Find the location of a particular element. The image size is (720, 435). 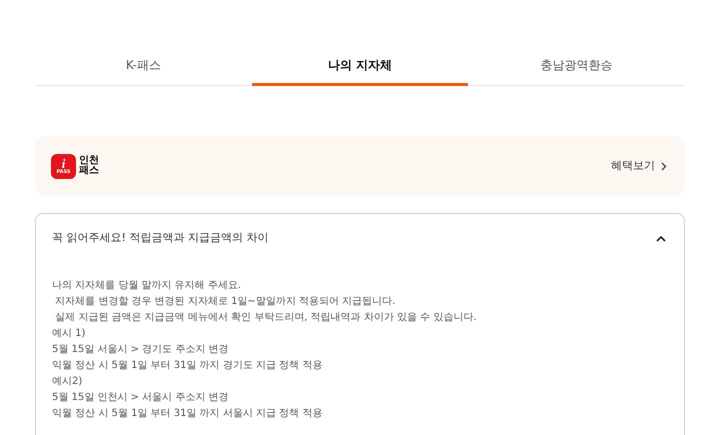

notice-header: 꼭 읽어주세요! 적립금액과 지급금액의 차이 is located at coordinates (360, 238).